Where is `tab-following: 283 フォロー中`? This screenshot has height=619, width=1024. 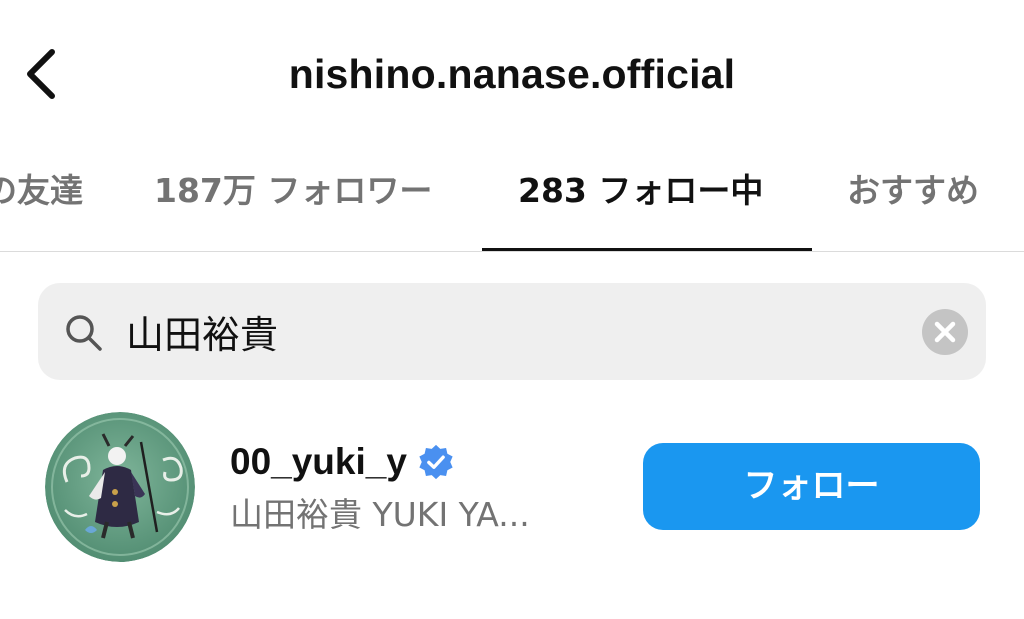 tab-following: 283 フォロー中 is located at coordinates (640, 191).